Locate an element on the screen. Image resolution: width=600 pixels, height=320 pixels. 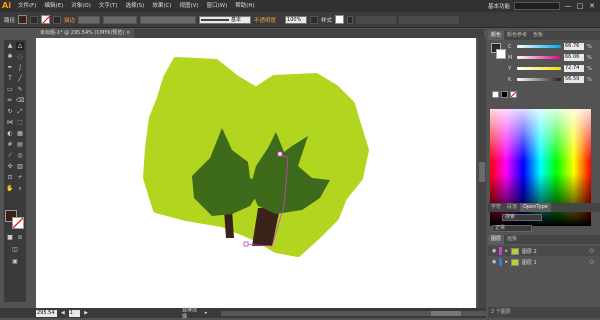
symbol-sprayer-tool-icon: ✣ is located at coordinates (10, 167).